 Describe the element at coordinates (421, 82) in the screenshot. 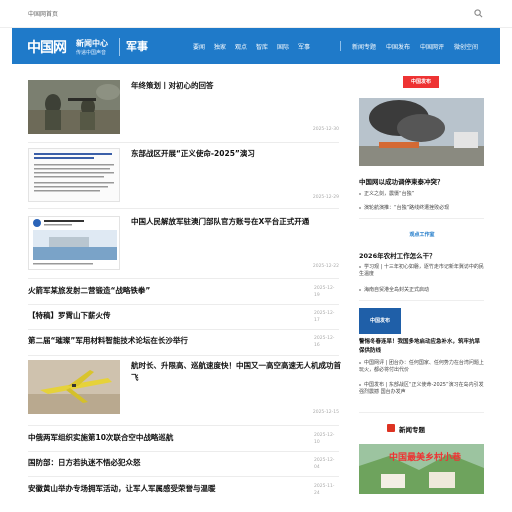

I see `china-release-logo: 中国发布` at that location.